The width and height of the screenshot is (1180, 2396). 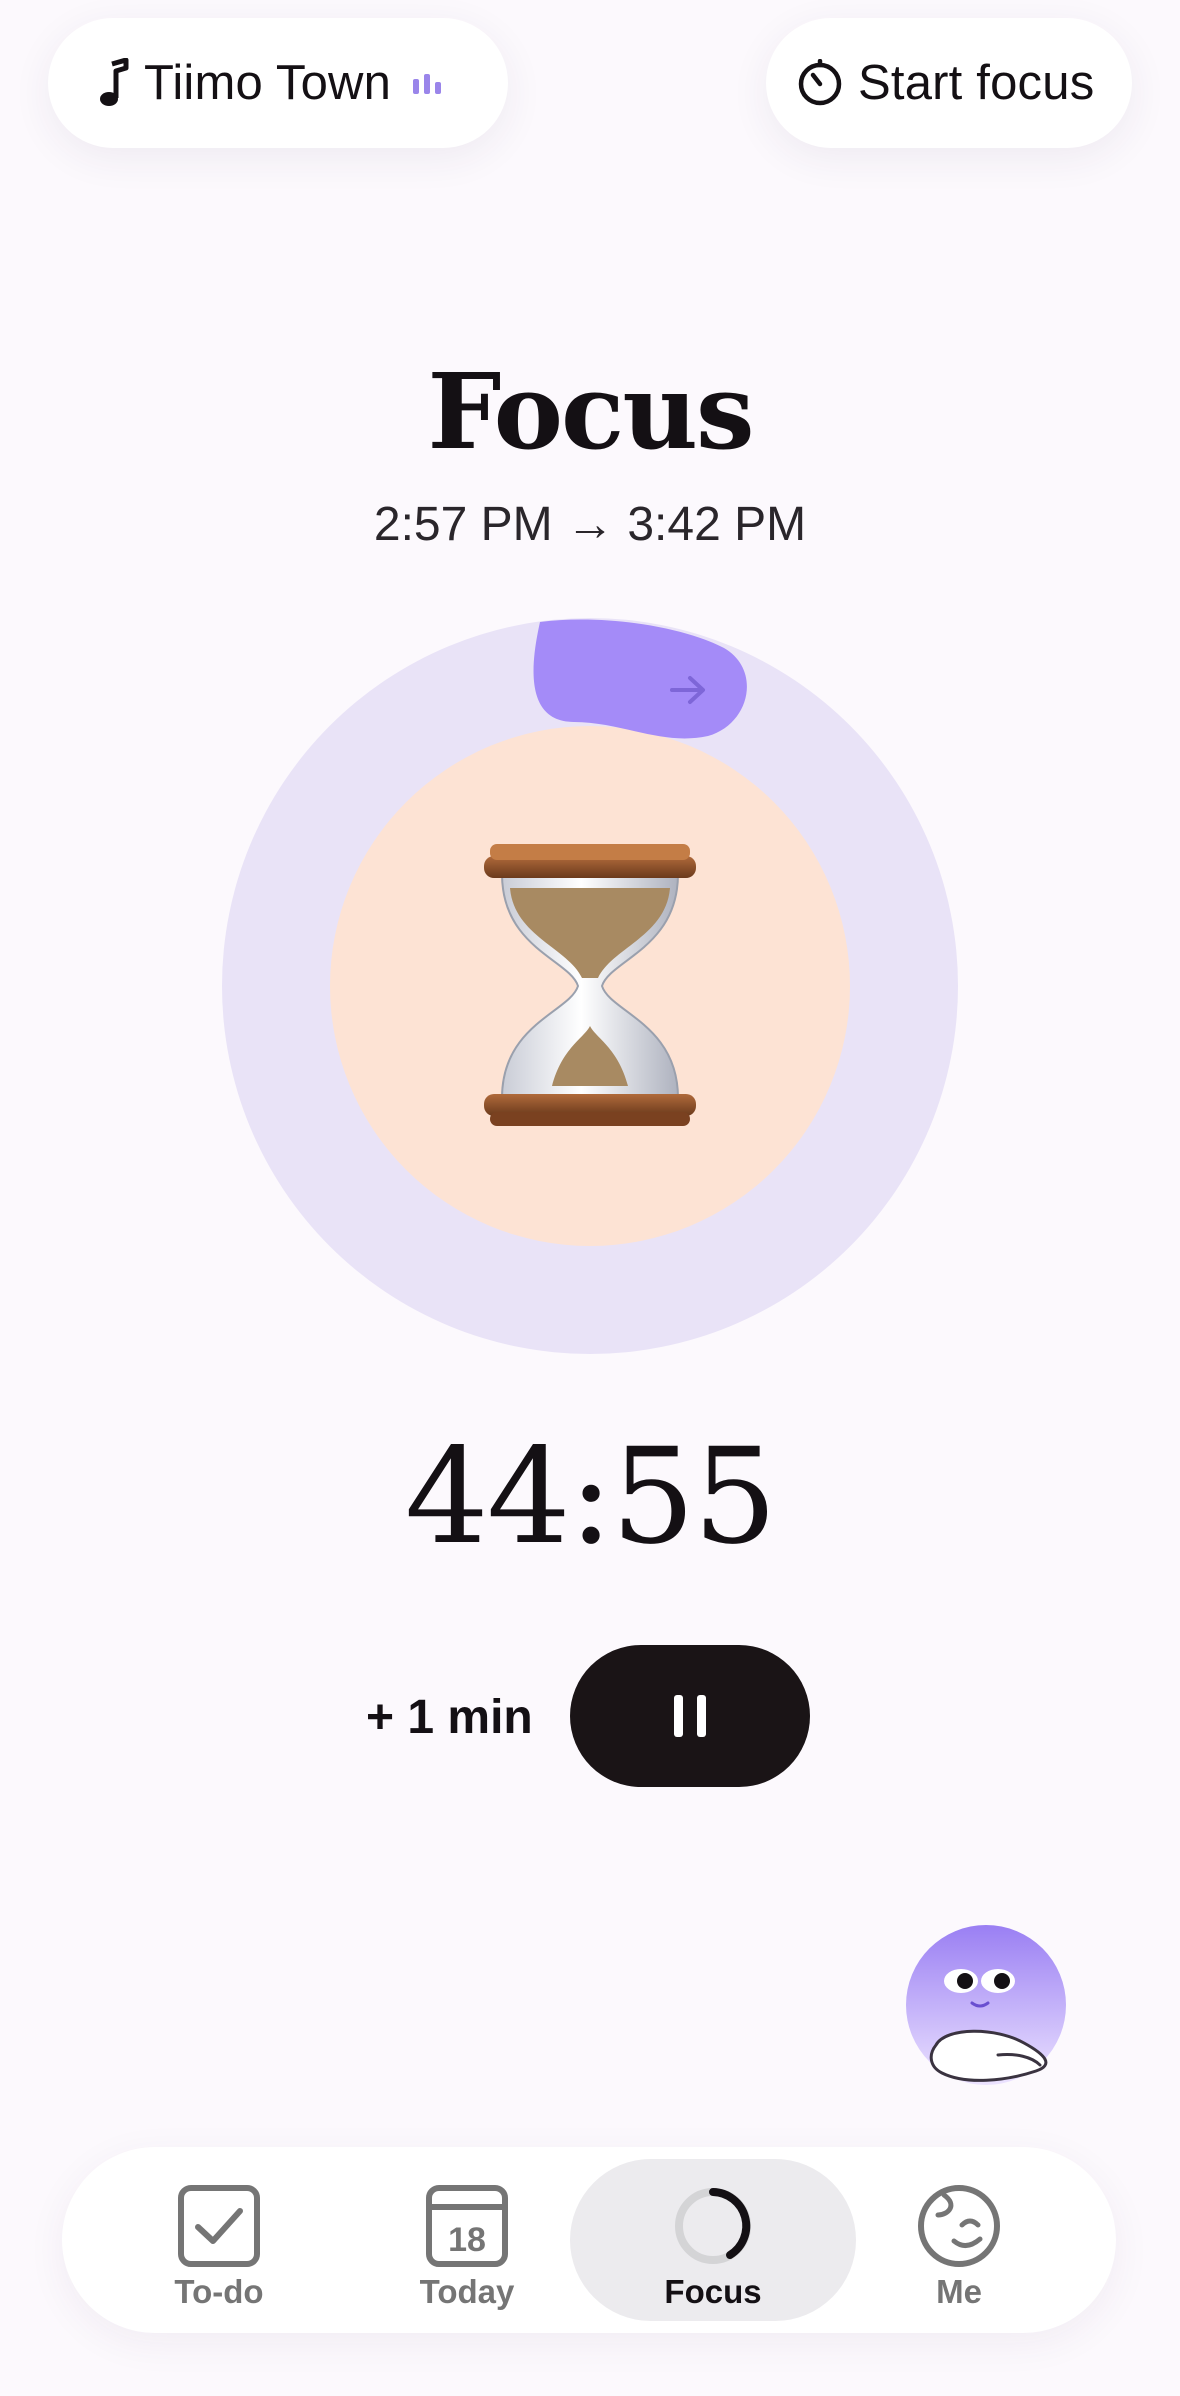 I want to click on tab-label: Focus, so click(x=713, y=2291).